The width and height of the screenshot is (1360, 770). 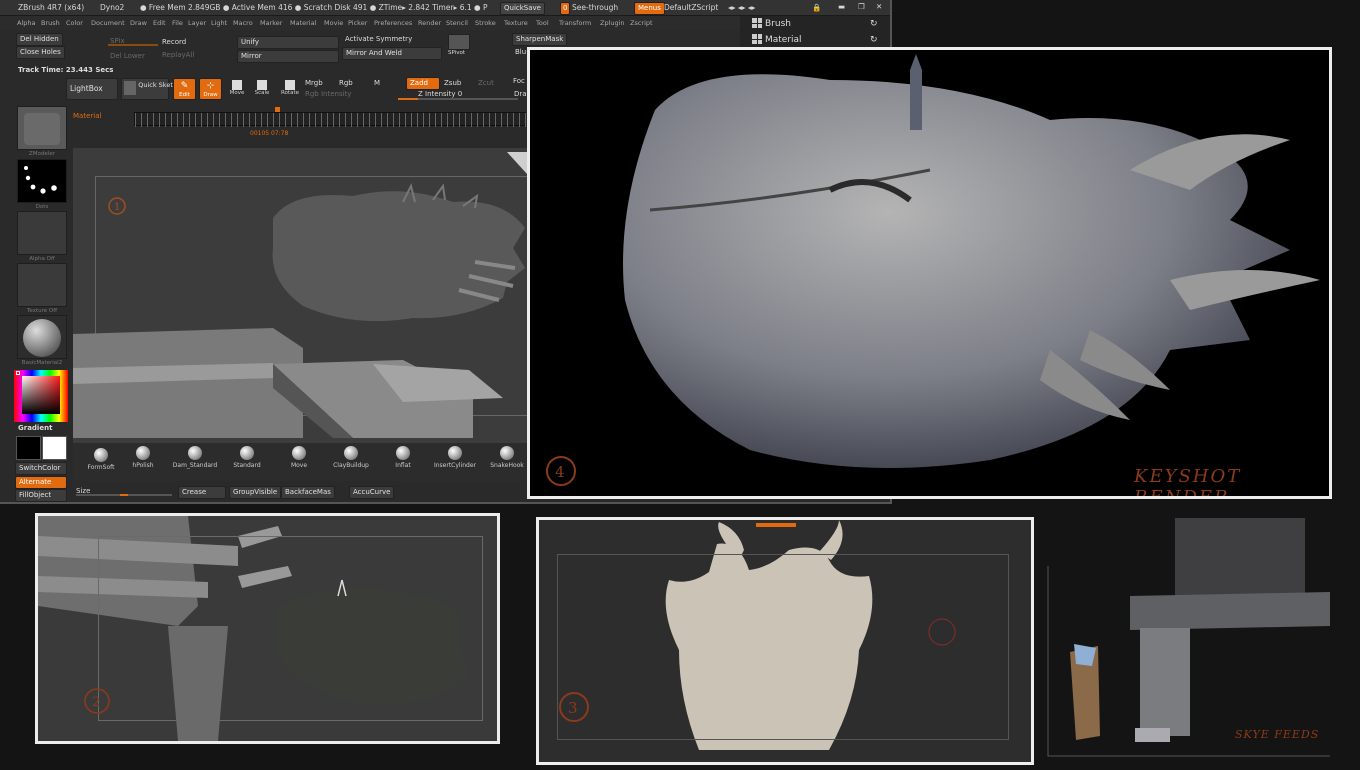 I want to click on rotate-mode-button: Rotate, so click(x=290, y=88).